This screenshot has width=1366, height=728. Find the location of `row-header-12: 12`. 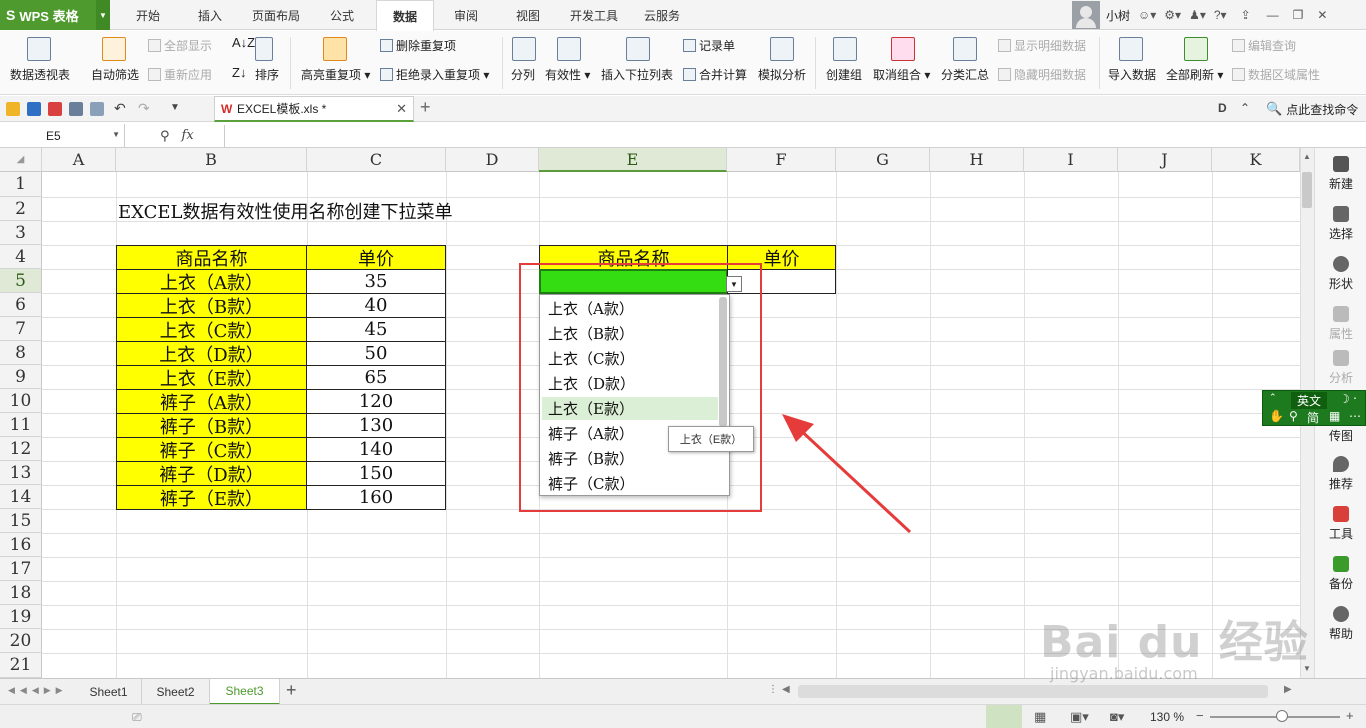

row-header-12: 12 is located at coordinates (21, 449).